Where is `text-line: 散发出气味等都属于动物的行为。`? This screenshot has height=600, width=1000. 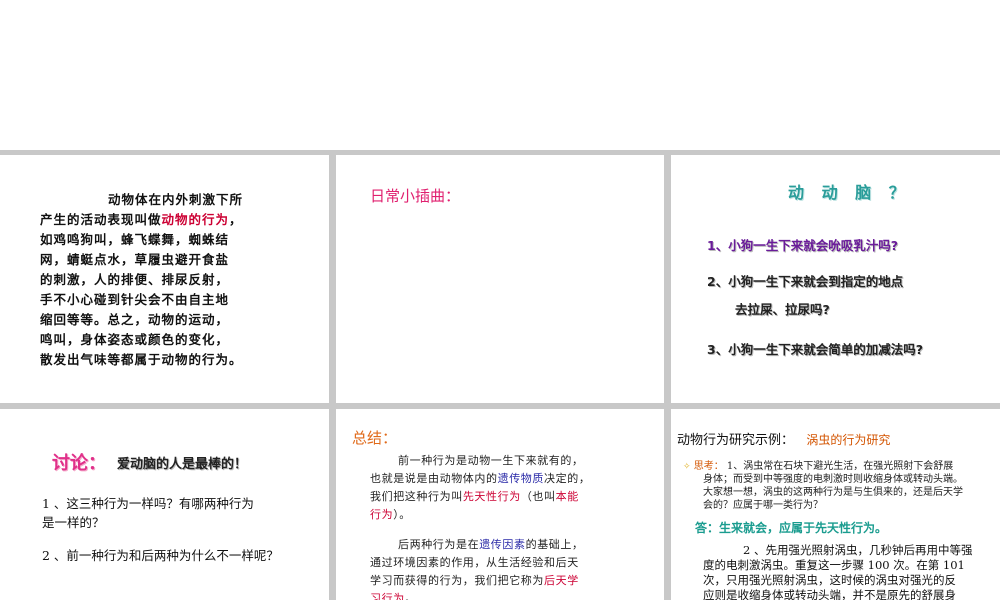
text-line: 散发出气味等都属于动物的行为。 is located at coordinates (141, 359).